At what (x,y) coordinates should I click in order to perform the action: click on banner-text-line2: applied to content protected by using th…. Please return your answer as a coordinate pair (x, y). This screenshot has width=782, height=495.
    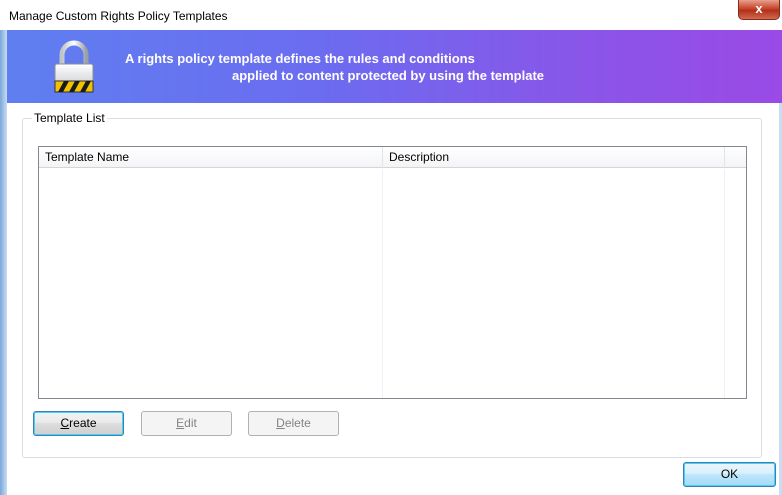
    Looking at the image, I should click on (388, 75).